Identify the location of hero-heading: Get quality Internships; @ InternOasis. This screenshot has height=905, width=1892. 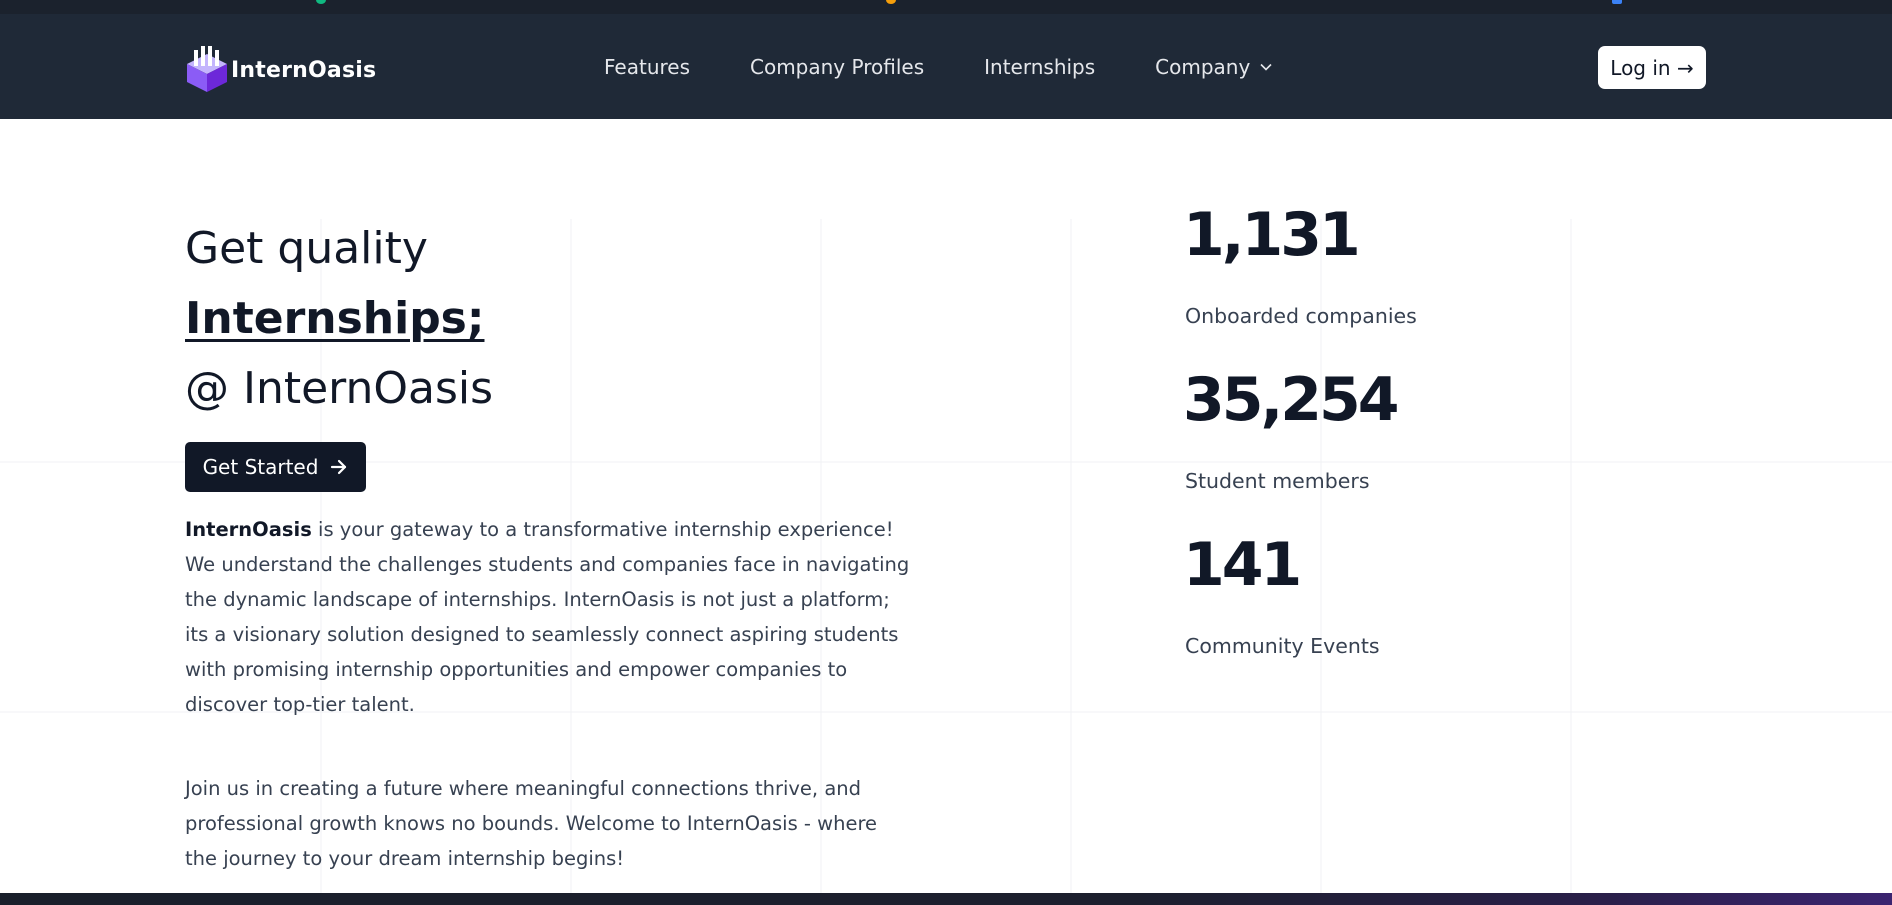
(339, 319).